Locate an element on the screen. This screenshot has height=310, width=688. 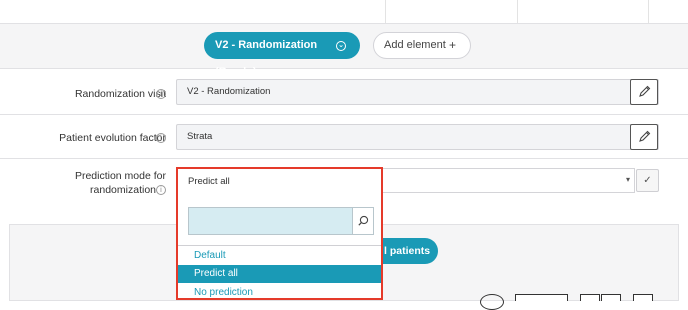
patient-evolution-factor-field: Strata is located at coordinates (417, 137).